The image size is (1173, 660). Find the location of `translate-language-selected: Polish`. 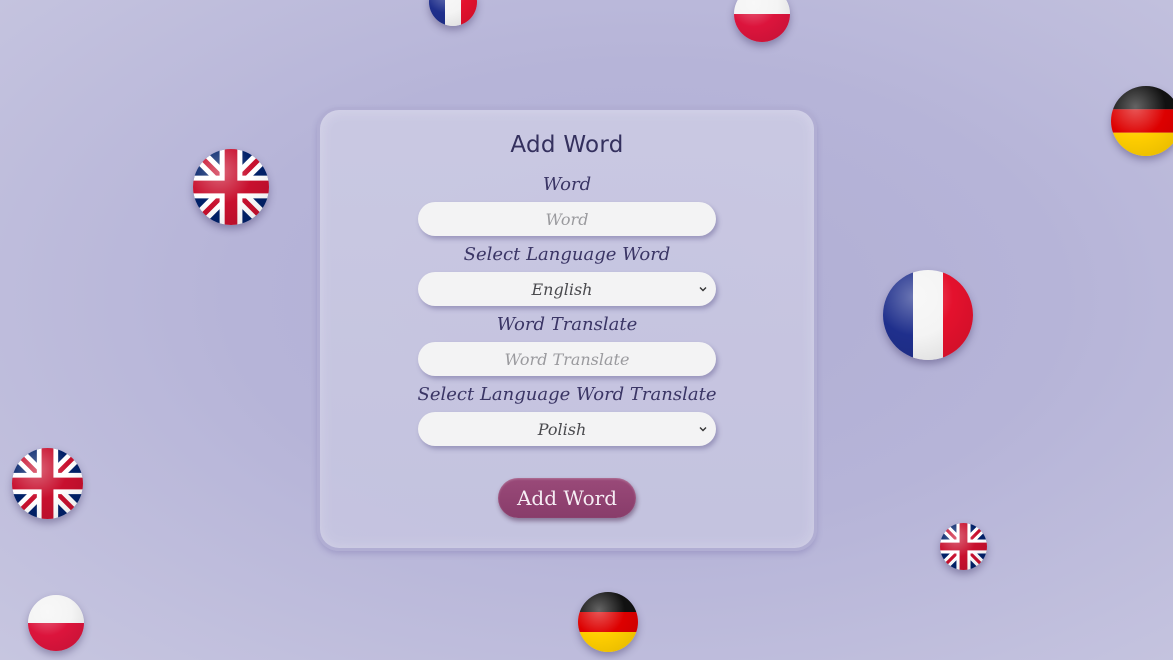

translate-language-selected: Polish is located at coordinates (562, 429).